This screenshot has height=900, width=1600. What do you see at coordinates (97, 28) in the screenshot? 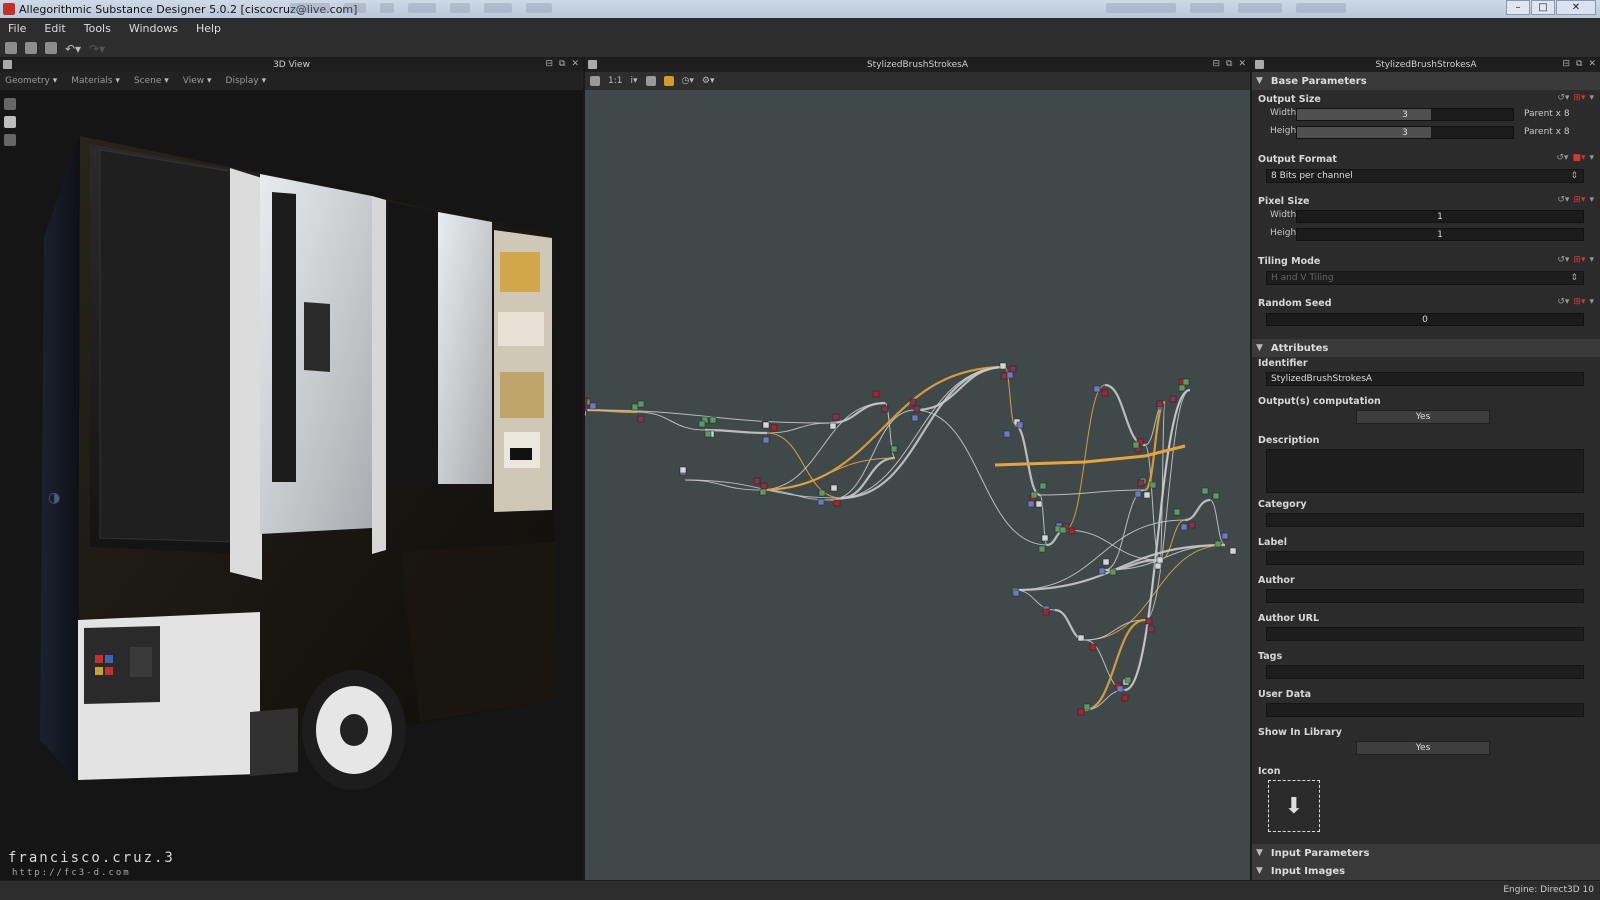
I see `menu-tools: Tools` at bounding box center [97, 28].